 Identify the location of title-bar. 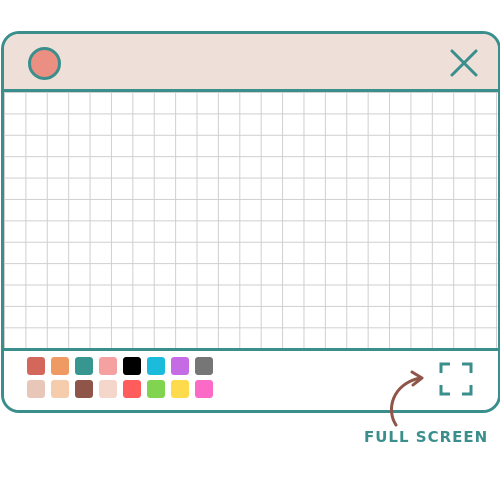
(251, 63).